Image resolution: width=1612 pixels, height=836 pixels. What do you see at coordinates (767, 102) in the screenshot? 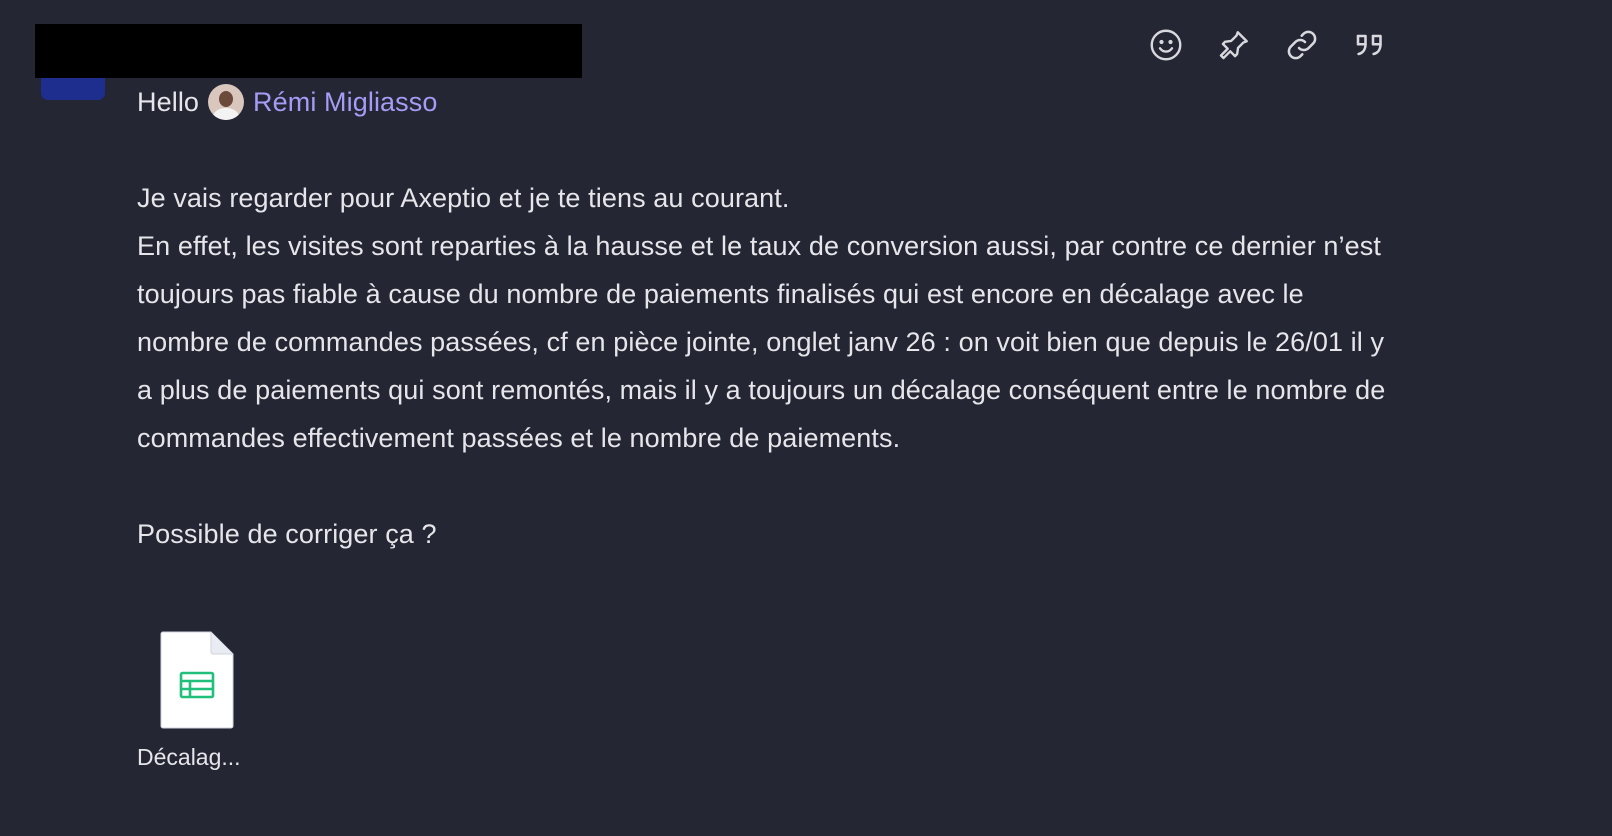
I see `greeting-line: Hello Rémi Migliasso` at bounding box center [767, 102].